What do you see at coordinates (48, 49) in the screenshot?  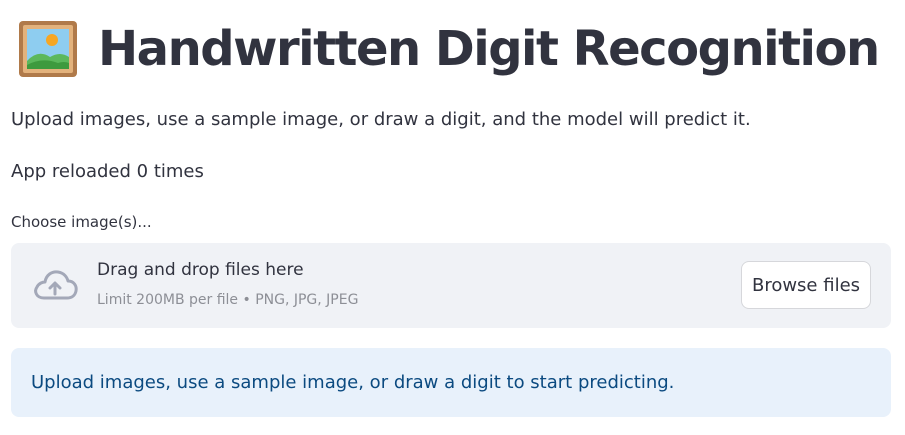 I see `framed-picture-icon` at bounding box center [48, 49].